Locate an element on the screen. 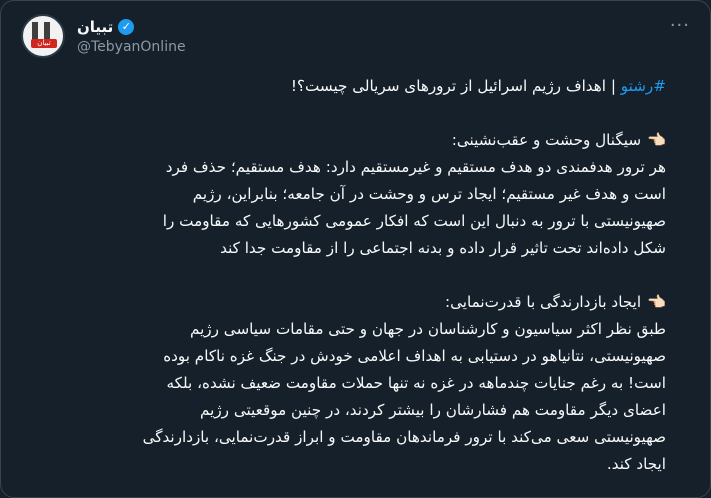 The image size is (711, 498). author-info: تبیان ✓ @TebyanOnline is located at coordinates (131, 36).